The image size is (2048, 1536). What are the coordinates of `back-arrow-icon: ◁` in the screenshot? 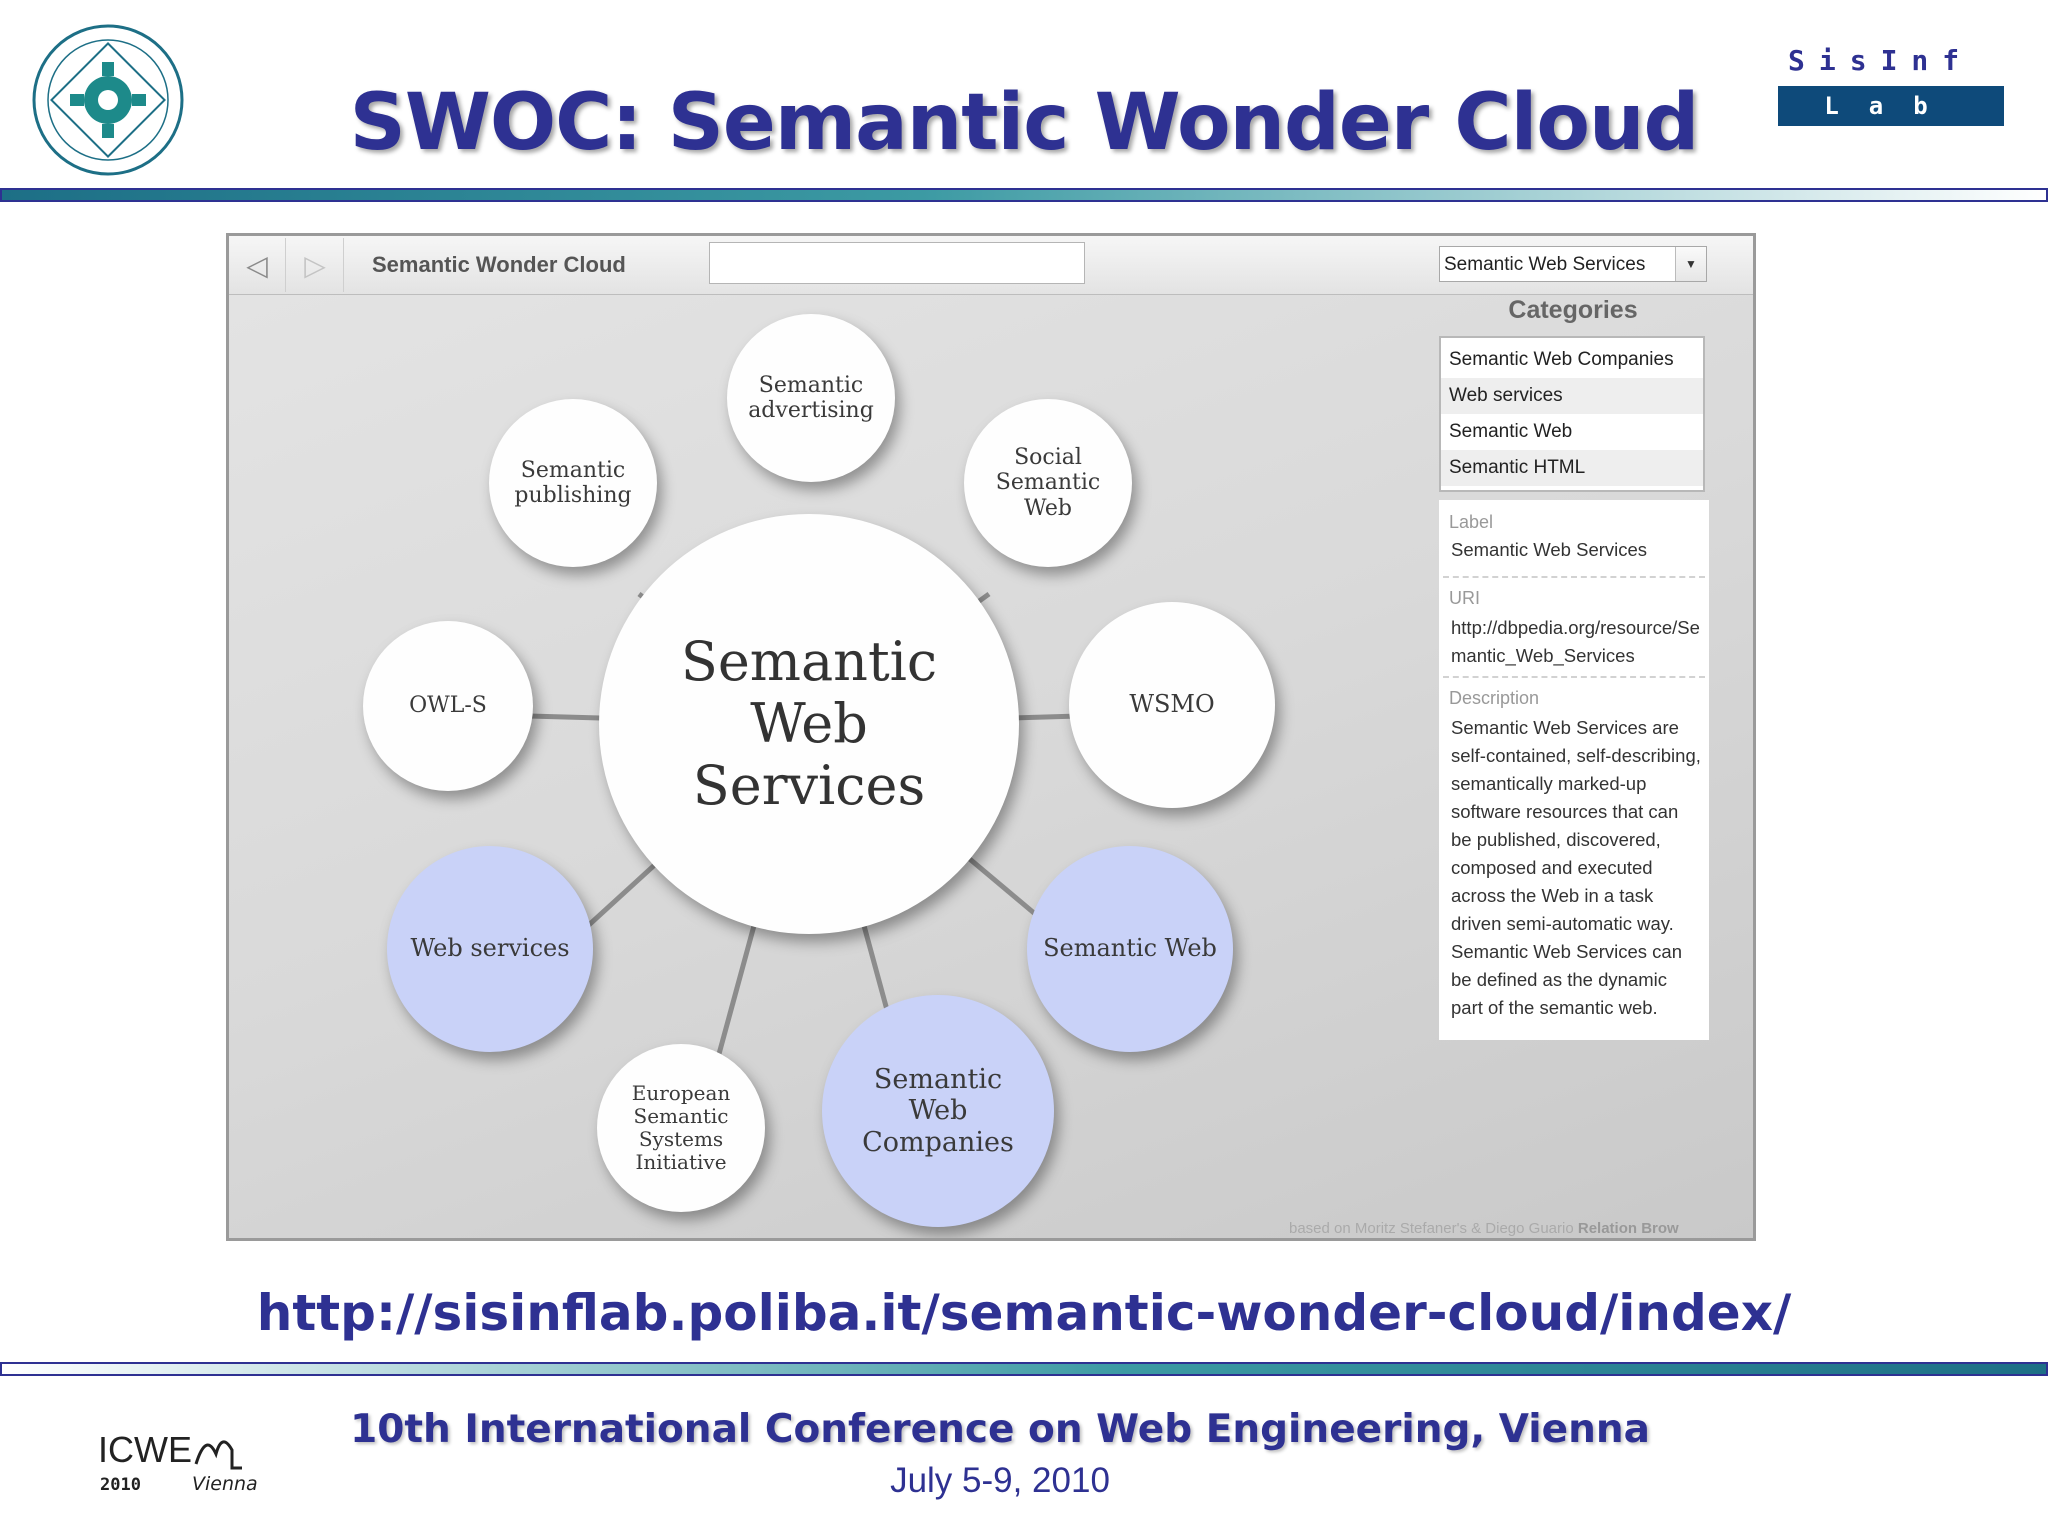 It's located at (257, 265).